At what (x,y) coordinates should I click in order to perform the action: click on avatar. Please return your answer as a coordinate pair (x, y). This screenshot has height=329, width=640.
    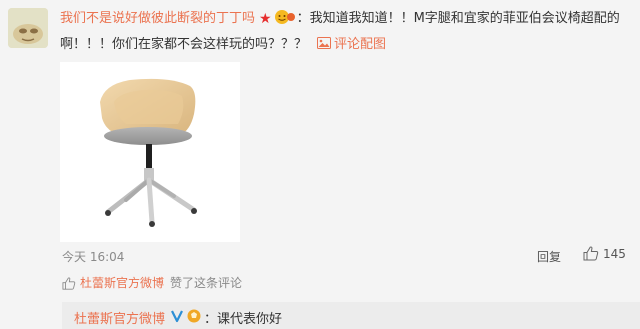
    Looking at the image, I should click on (28, 28).